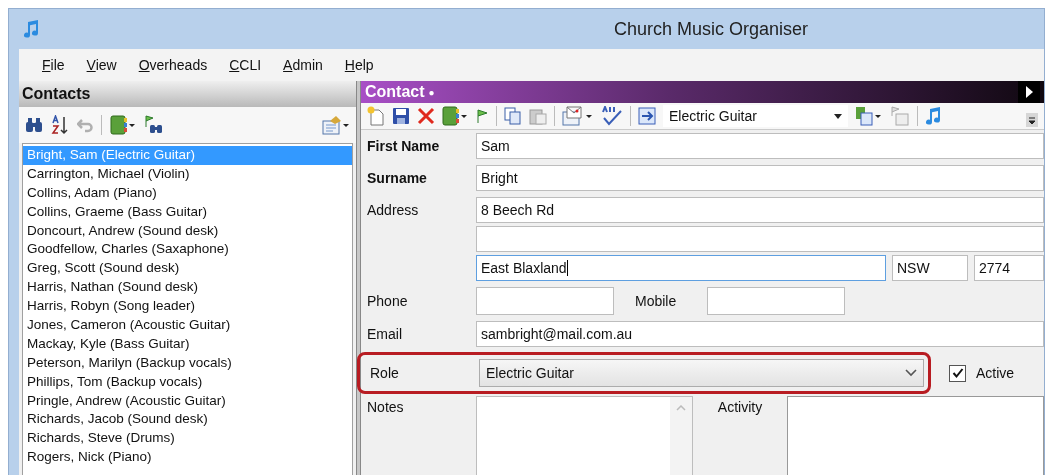 The height and width of the screenshot is (475, 1050). Describe the element at coordinates (740, 407) in the screenshot. I see `field-label: Activity` at that location.